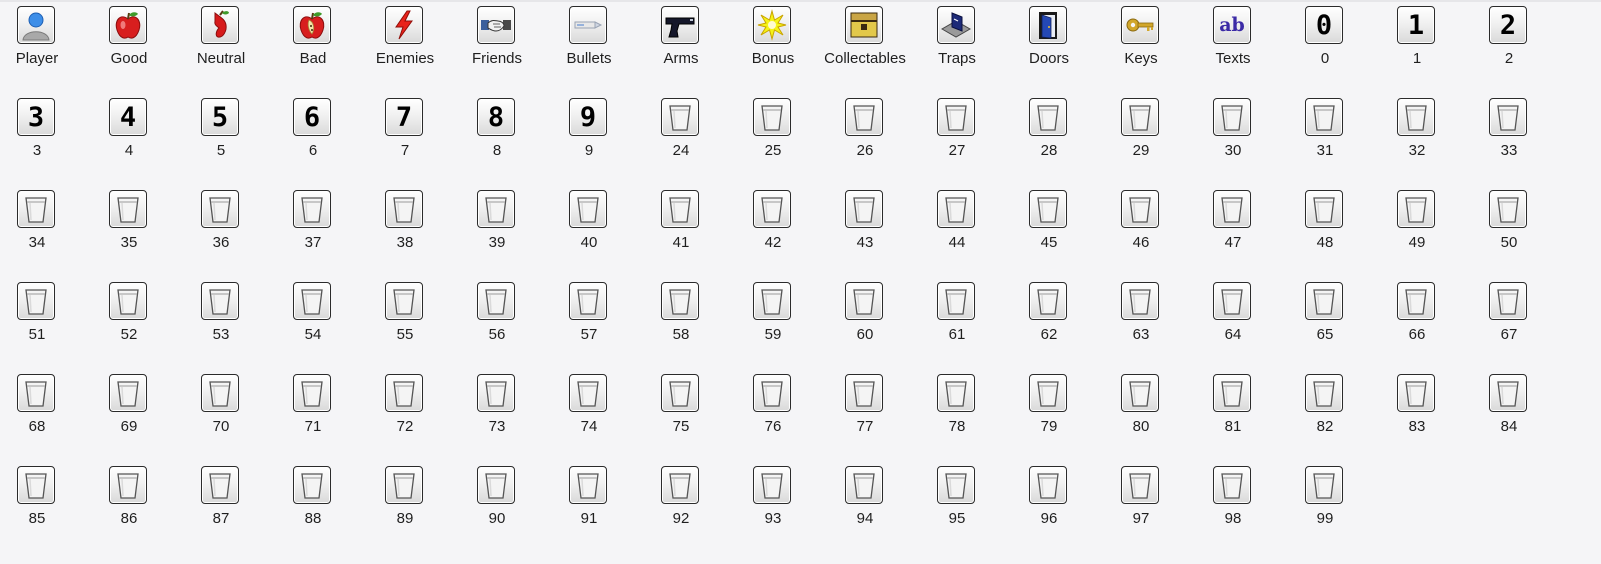 The image size is (1601, 564). I want to click on icon-tile-79: 79, so click(1049, 413).